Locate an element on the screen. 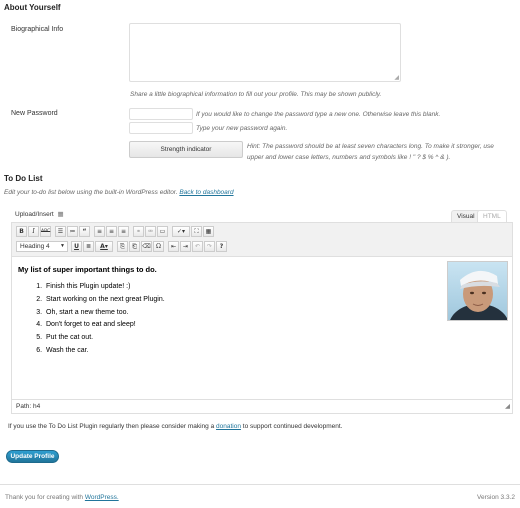 This screenshot has width=520, height=508. justify-icon: ≣ is located at coordinates (88, 246).